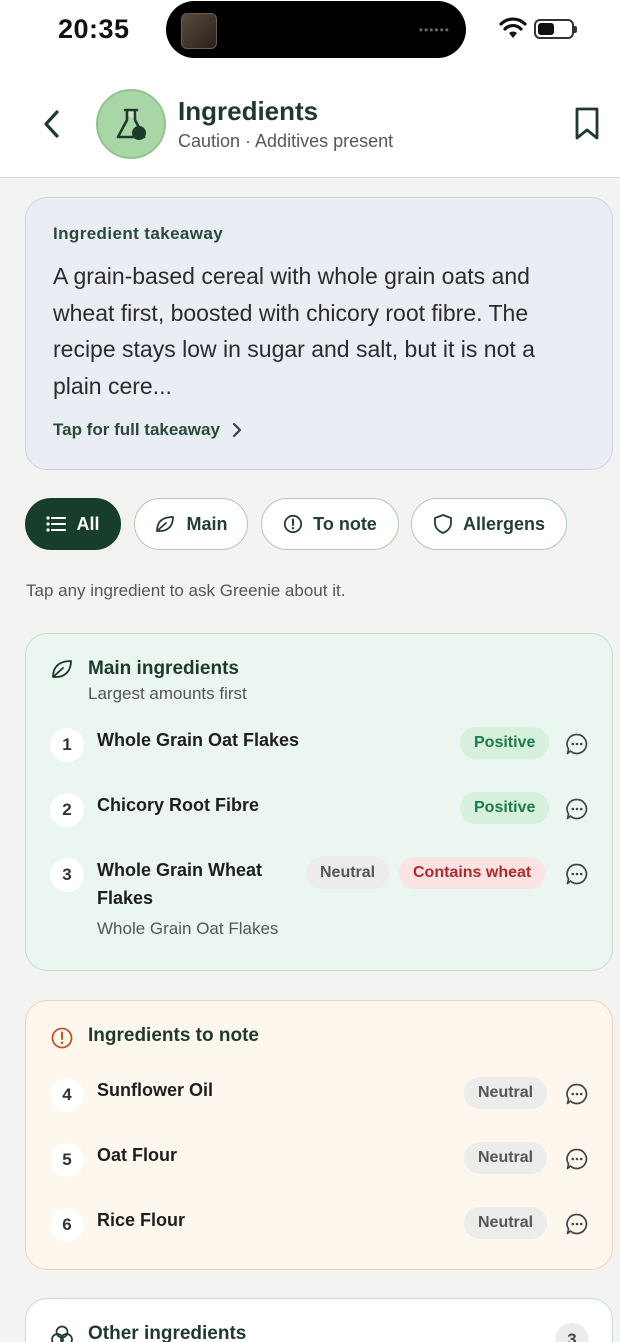 The height and width of the screenshot is (1342, 620). I want to click on ingredient-name-line2: Flakes, so click(125, 898).